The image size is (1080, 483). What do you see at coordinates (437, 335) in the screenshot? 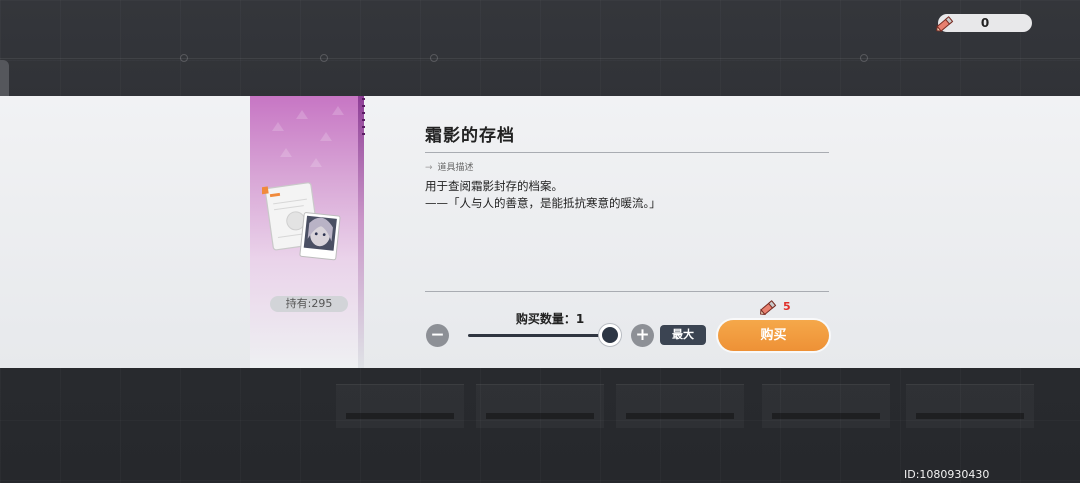
I see `decrease-quantity-button: −` at bounding box center [437, 335].